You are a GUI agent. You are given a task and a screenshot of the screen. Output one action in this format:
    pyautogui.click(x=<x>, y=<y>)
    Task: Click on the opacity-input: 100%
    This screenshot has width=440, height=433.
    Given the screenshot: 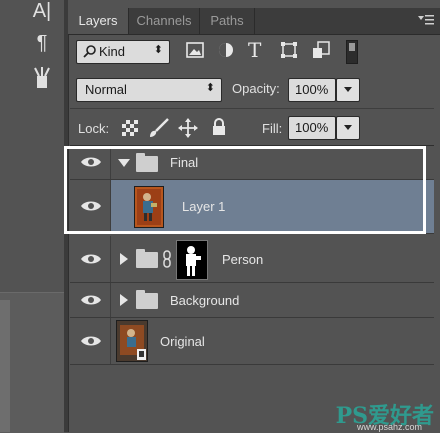 What is the action you would take?
    pyautogui.click(x=312, y=90)
    